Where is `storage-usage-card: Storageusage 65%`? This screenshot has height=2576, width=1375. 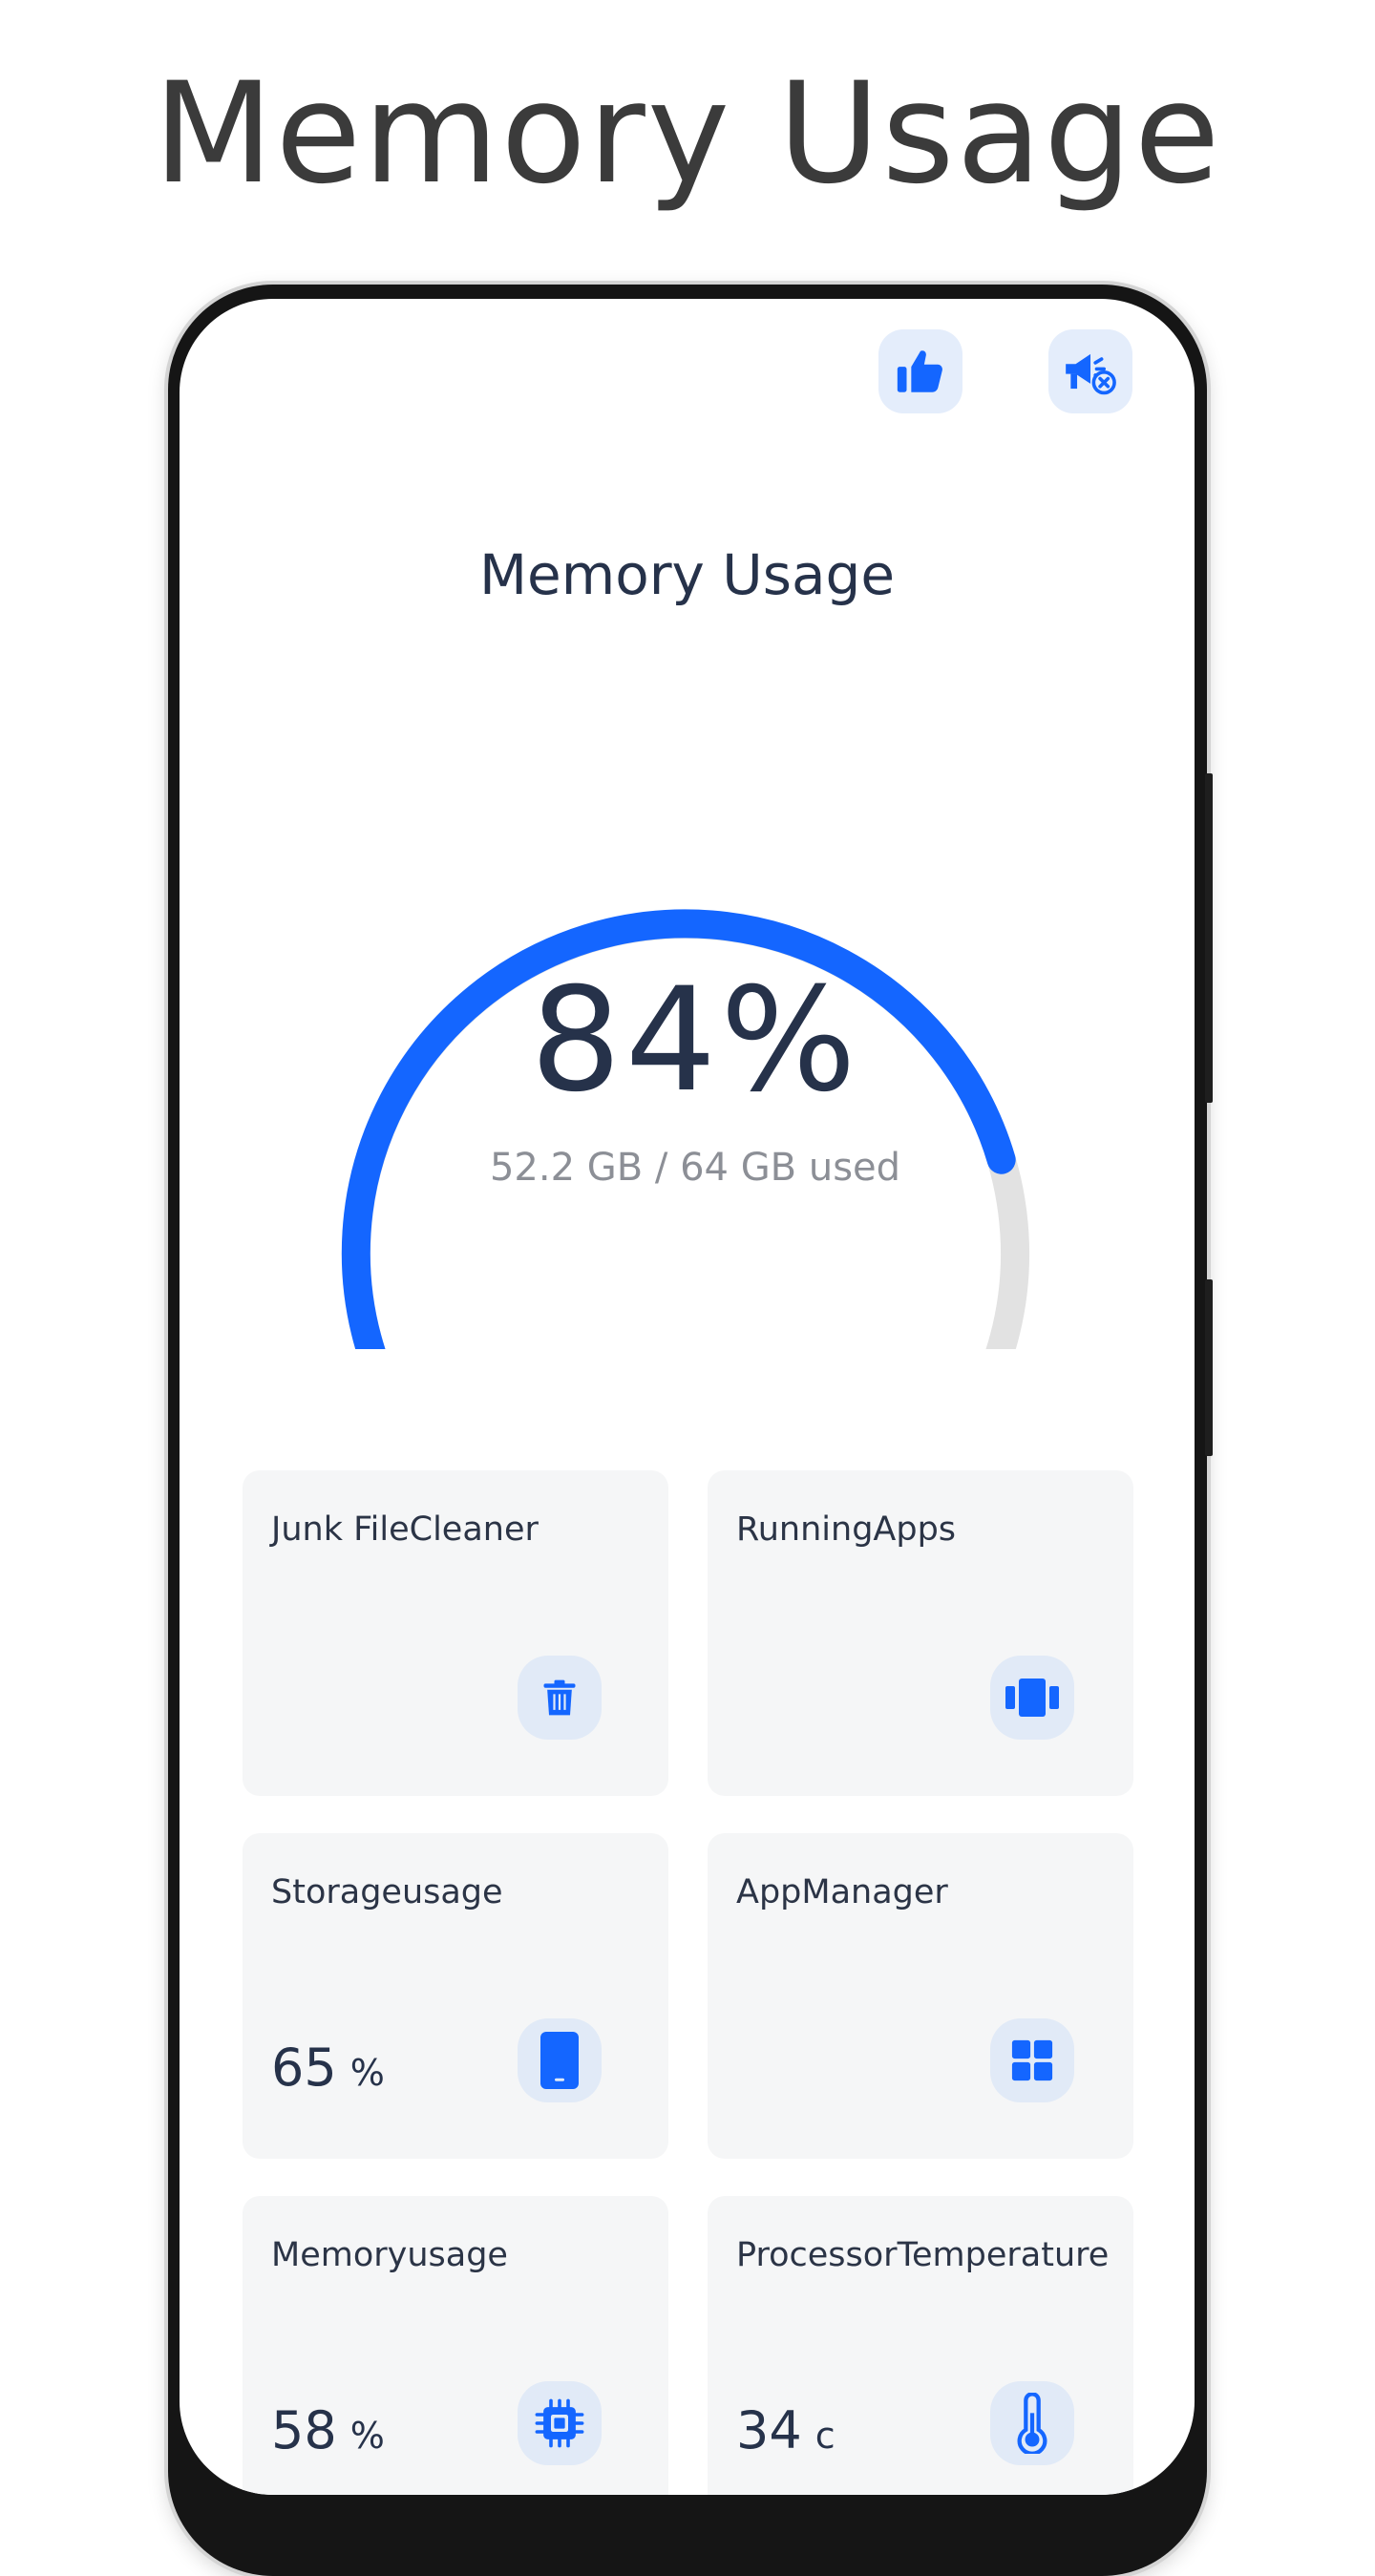
storage-usage-card: Storageusage 65% is located at coordinates (456, 1996).